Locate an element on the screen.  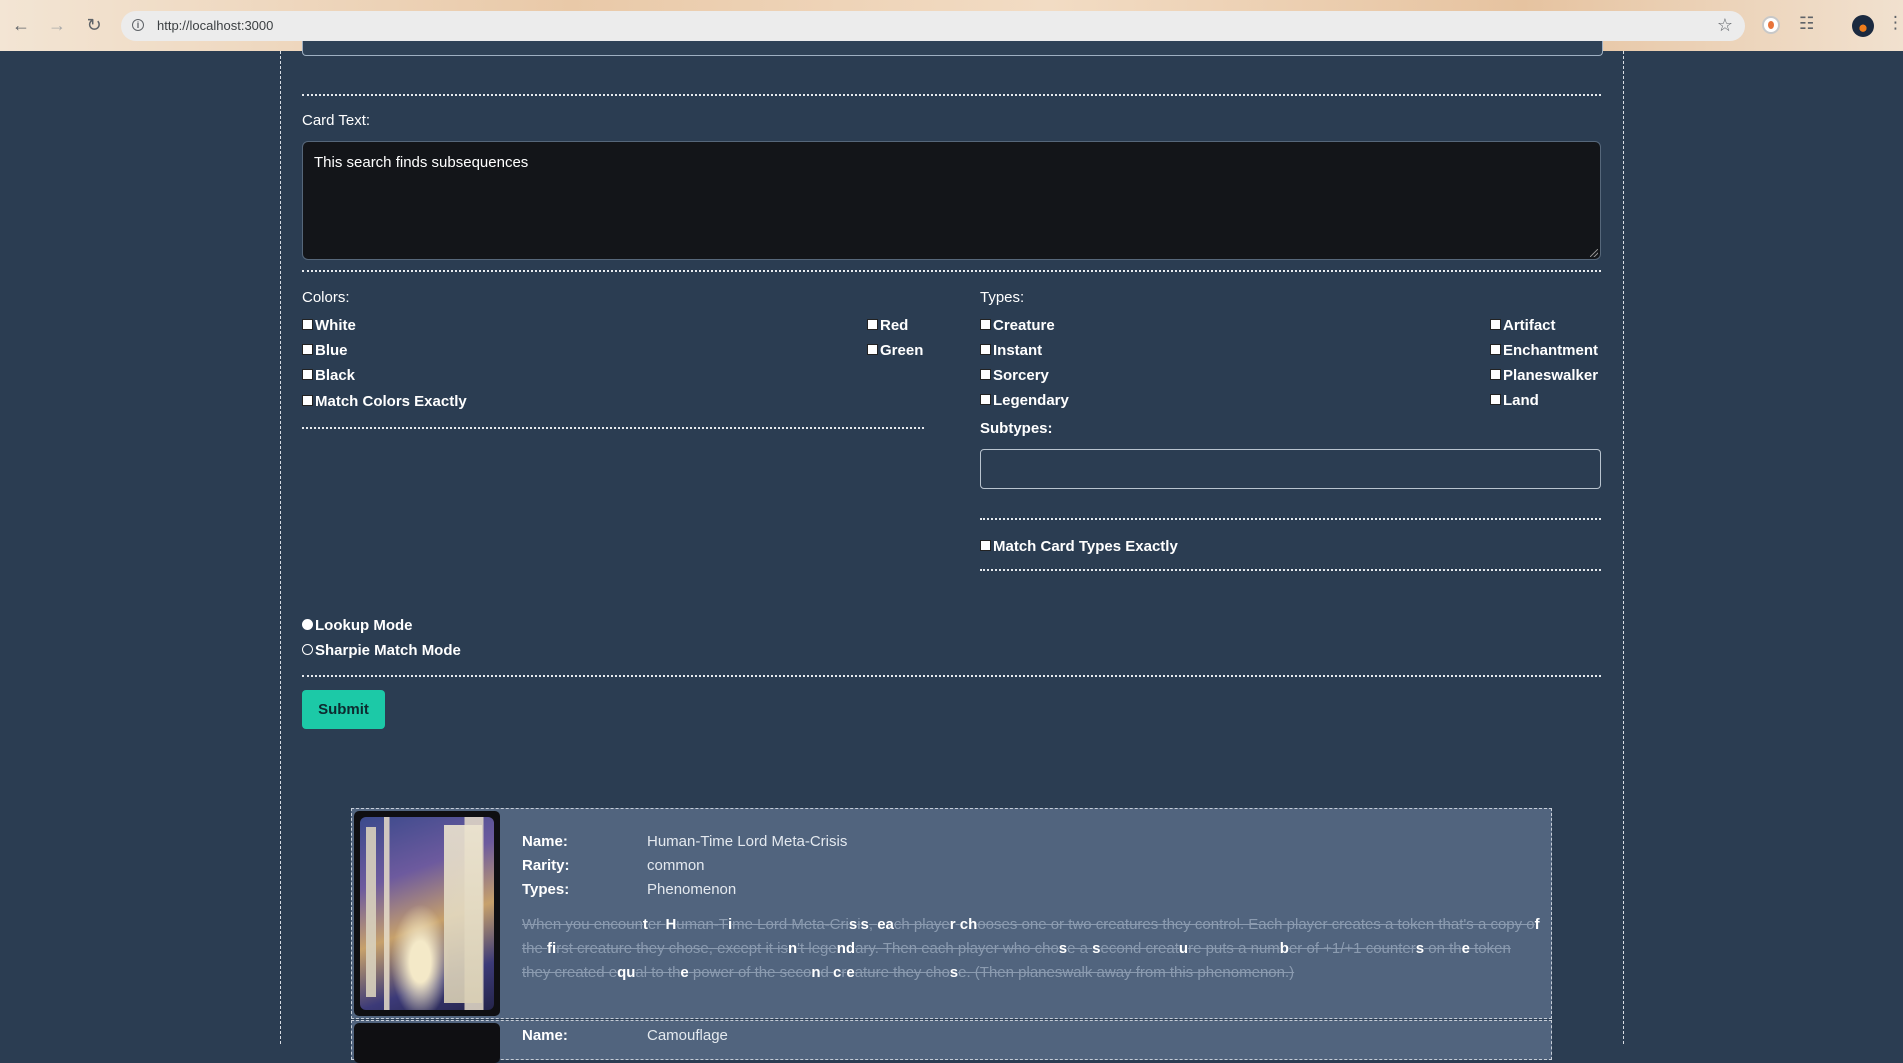
rarity-label: Rarity: is located at coordinates (546, 865).